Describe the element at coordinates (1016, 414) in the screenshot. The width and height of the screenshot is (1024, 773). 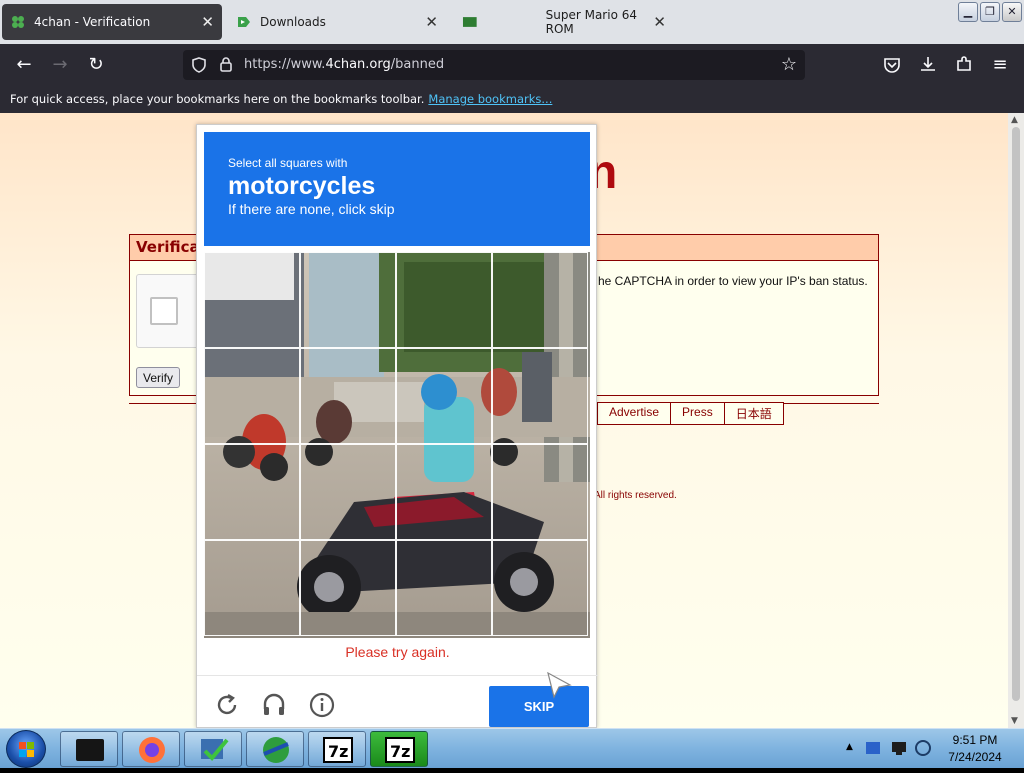
I see `scrollbar-thumb` at that location.